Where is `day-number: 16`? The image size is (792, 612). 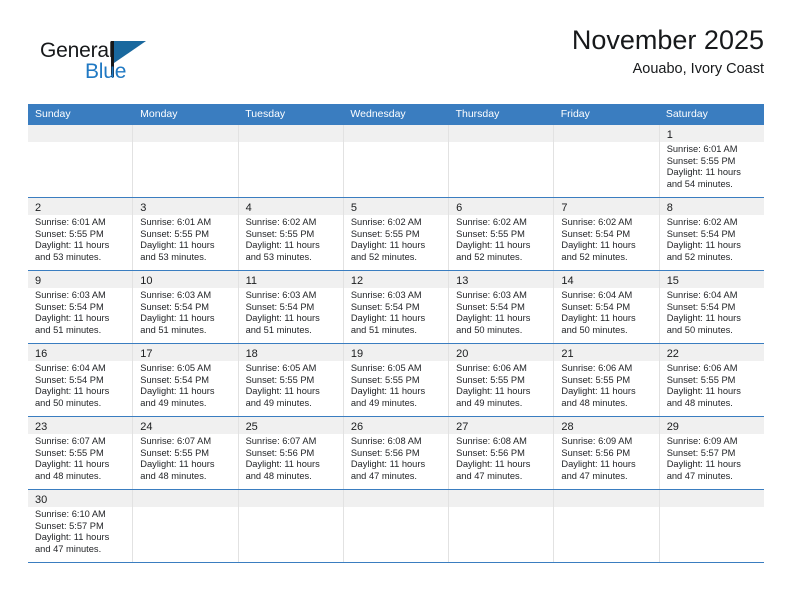 day-number: 16 is located at coordinates (41, 354).